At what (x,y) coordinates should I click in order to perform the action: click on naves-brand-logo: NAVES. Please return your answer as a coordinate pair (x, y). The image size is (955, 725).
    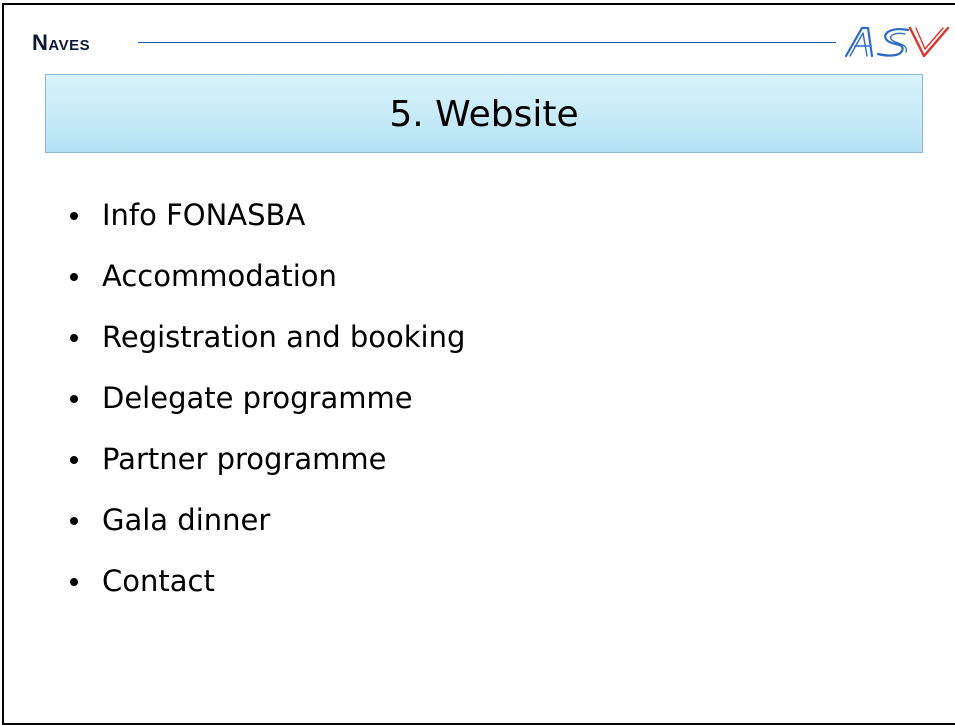
    Looking at the image, I should click on (61, 43).